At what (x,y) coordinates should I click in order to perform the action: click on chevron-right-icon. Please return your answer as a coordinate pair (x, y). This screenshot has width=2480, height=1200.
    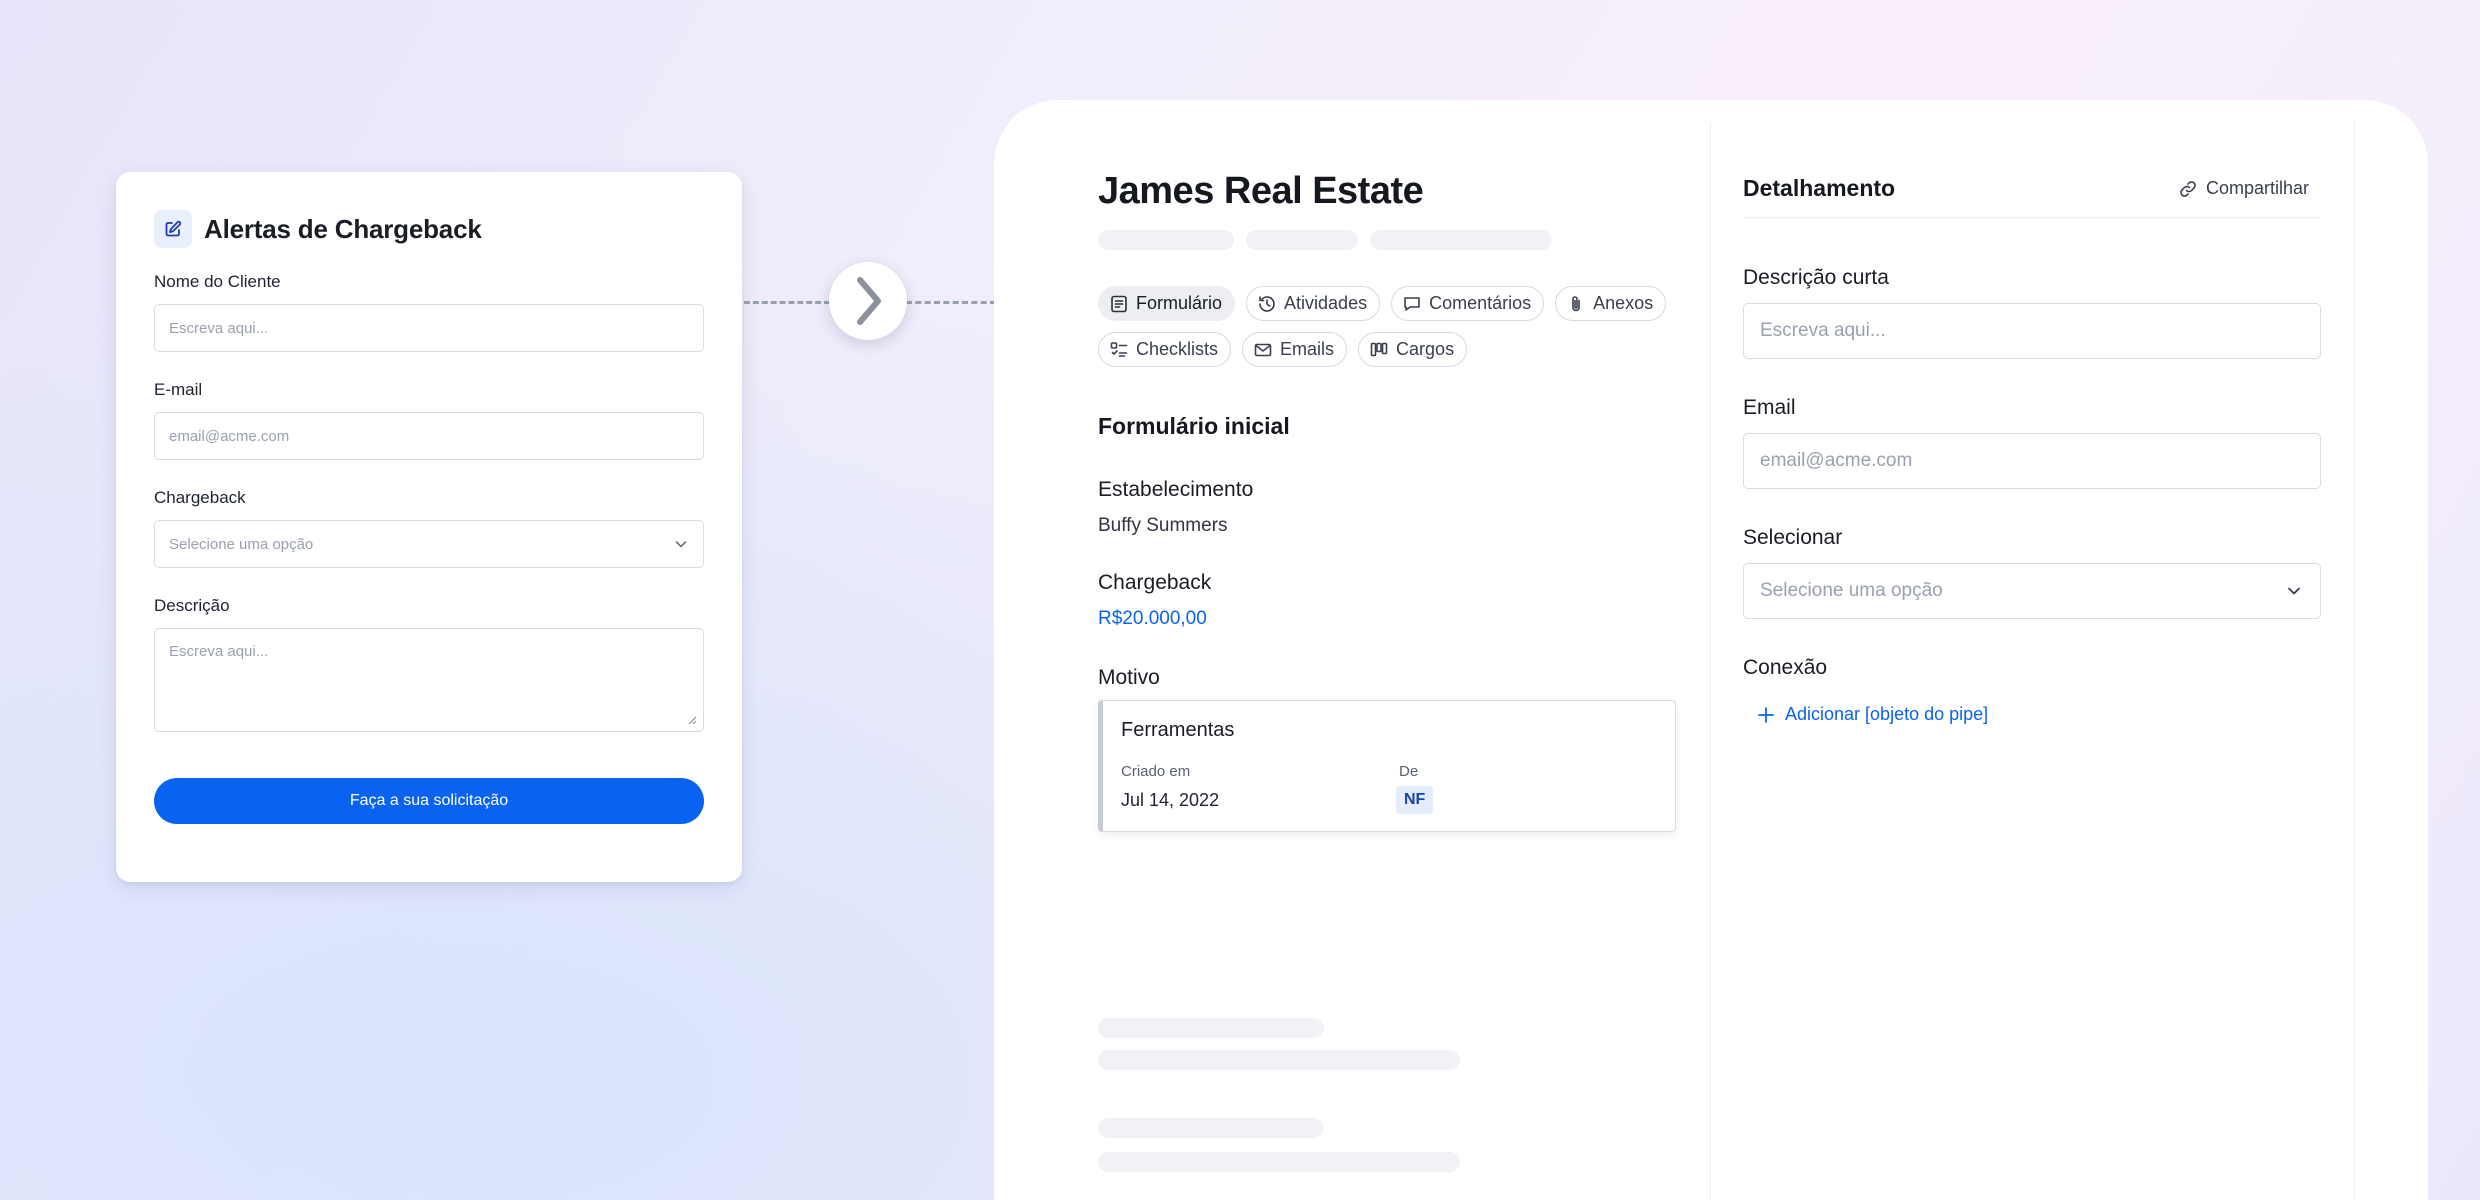
    Looking at the image, I should click on (869, 301).